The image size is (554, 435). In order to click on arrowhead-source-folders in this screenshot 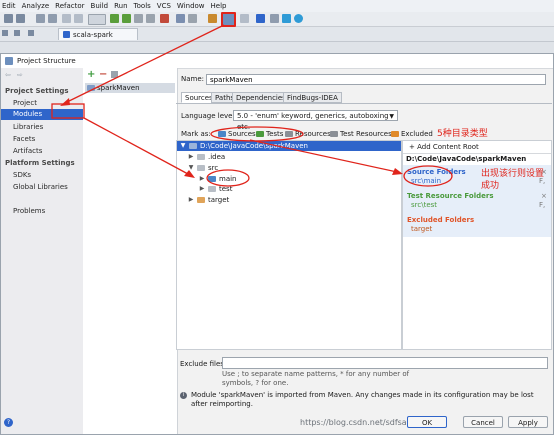, I will do `click(397, 171)`.